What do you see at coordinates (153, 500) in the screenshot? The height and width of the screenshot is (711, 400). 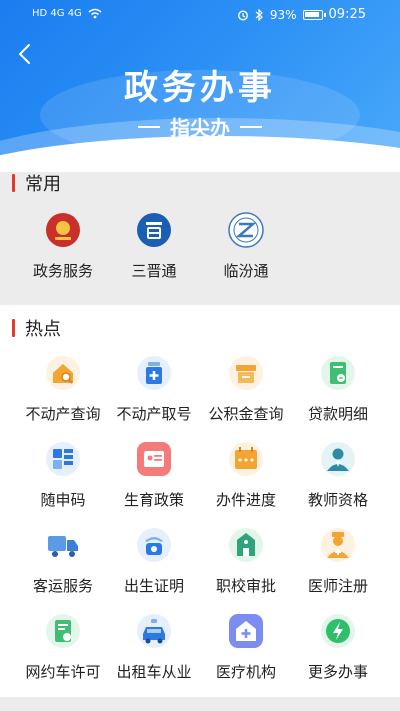 I see `hot-item-label: 生育政策` at bounding box center [153, 500].